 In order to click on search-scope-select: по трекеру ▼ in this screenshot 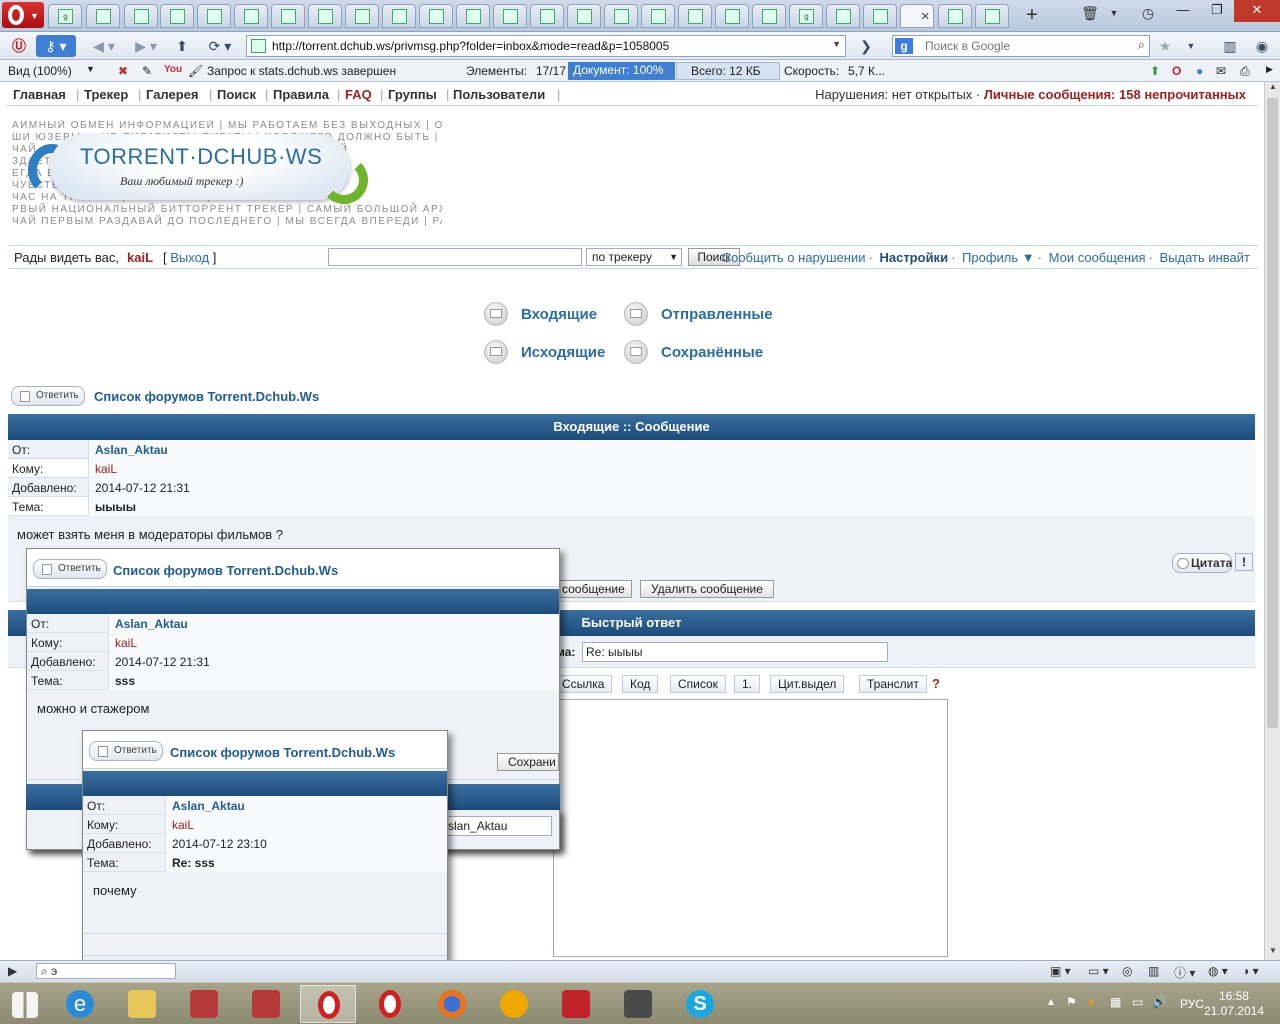, I will do `click(634, 257)`.